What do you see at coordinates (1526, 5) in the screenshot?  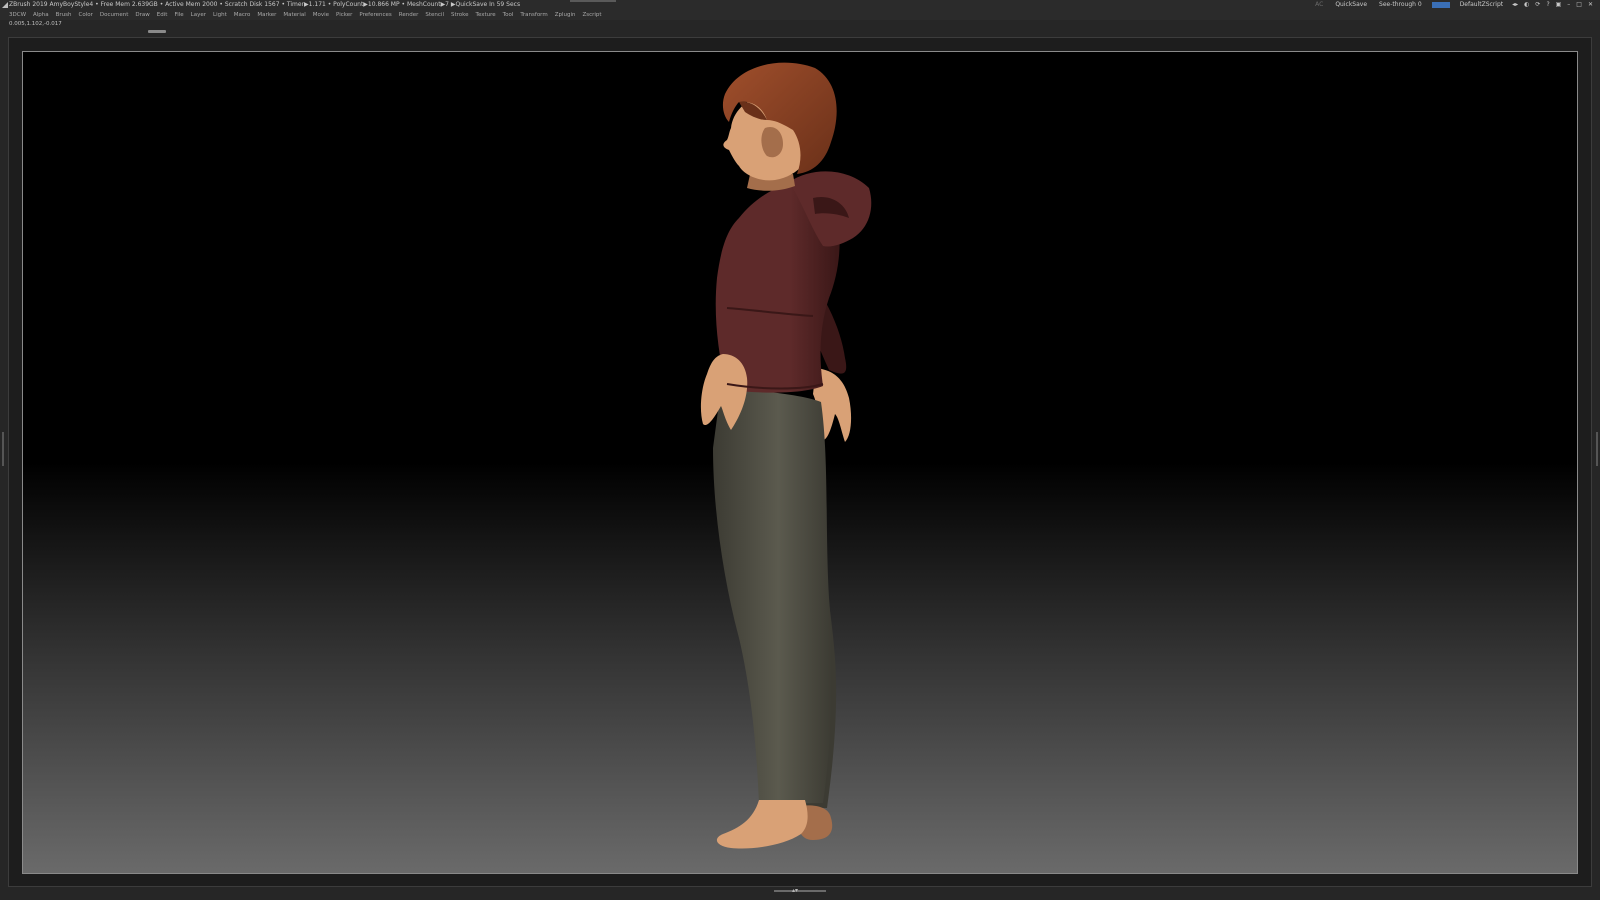 I see `palette-icon: ◐` at bounding box center [1526, 5].